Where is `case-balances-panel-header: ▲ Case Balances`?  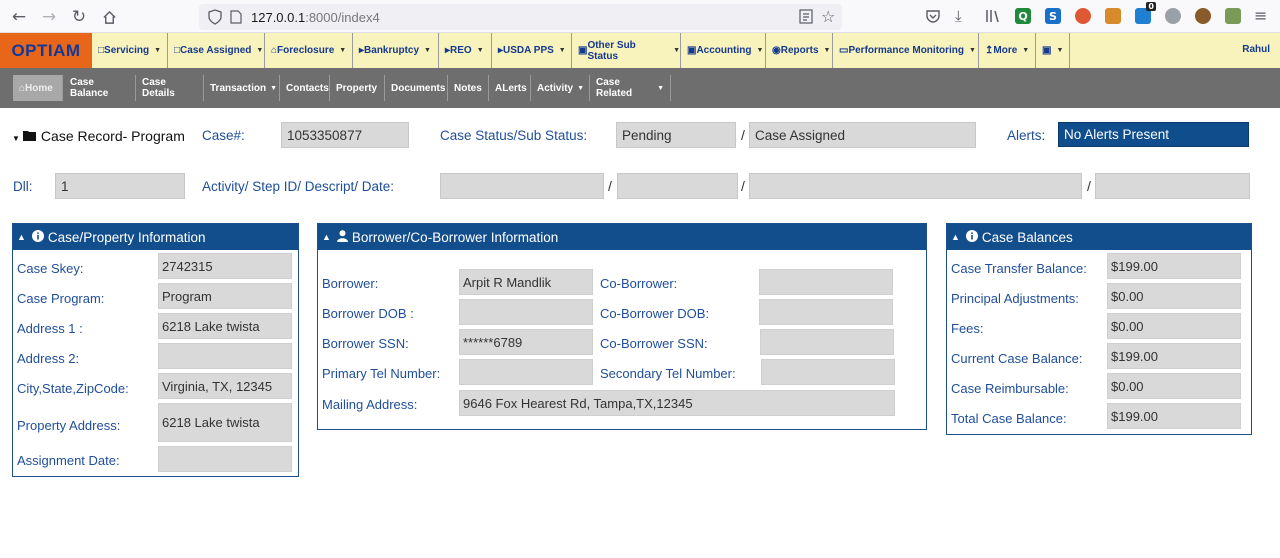
case-balances-panel-header: ▲ Case Balances is located at coordinates (1099, 237).